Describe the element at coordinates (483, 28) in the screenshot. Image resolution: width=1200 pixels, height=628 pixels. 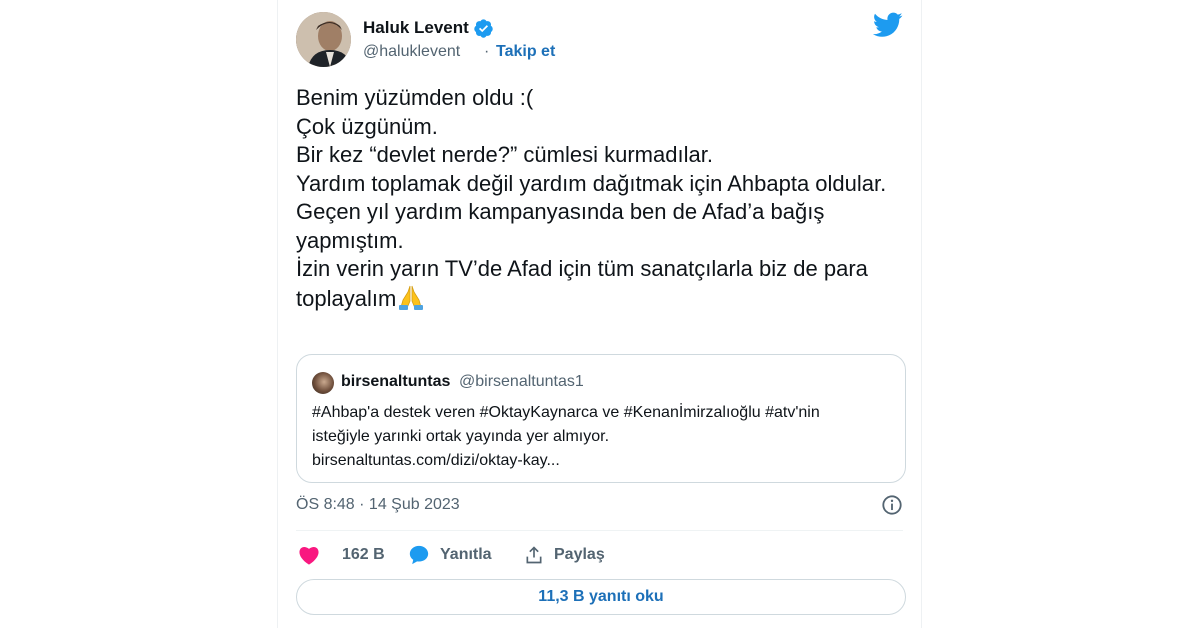
I see `verified-badge-icon` at that location.